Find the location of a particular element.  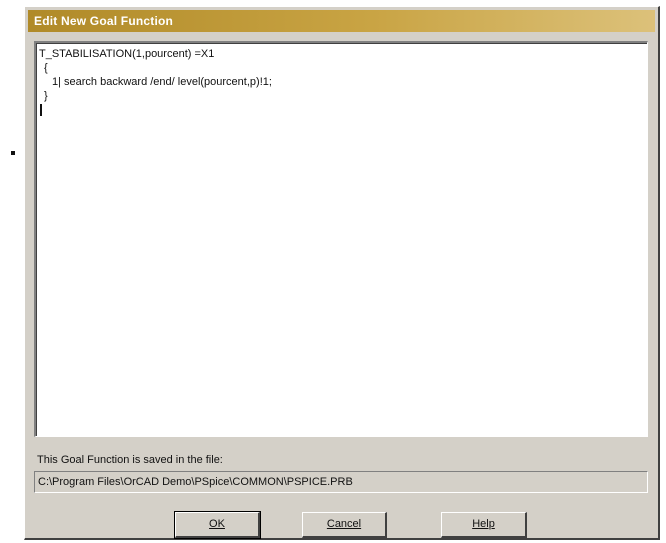

ok-button: OK is located at coordinates (217, 525).